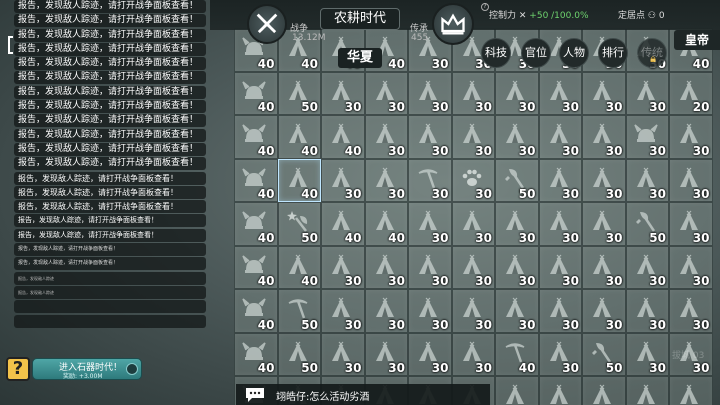  I want to click on tile-value: 40, so click(309, 150).